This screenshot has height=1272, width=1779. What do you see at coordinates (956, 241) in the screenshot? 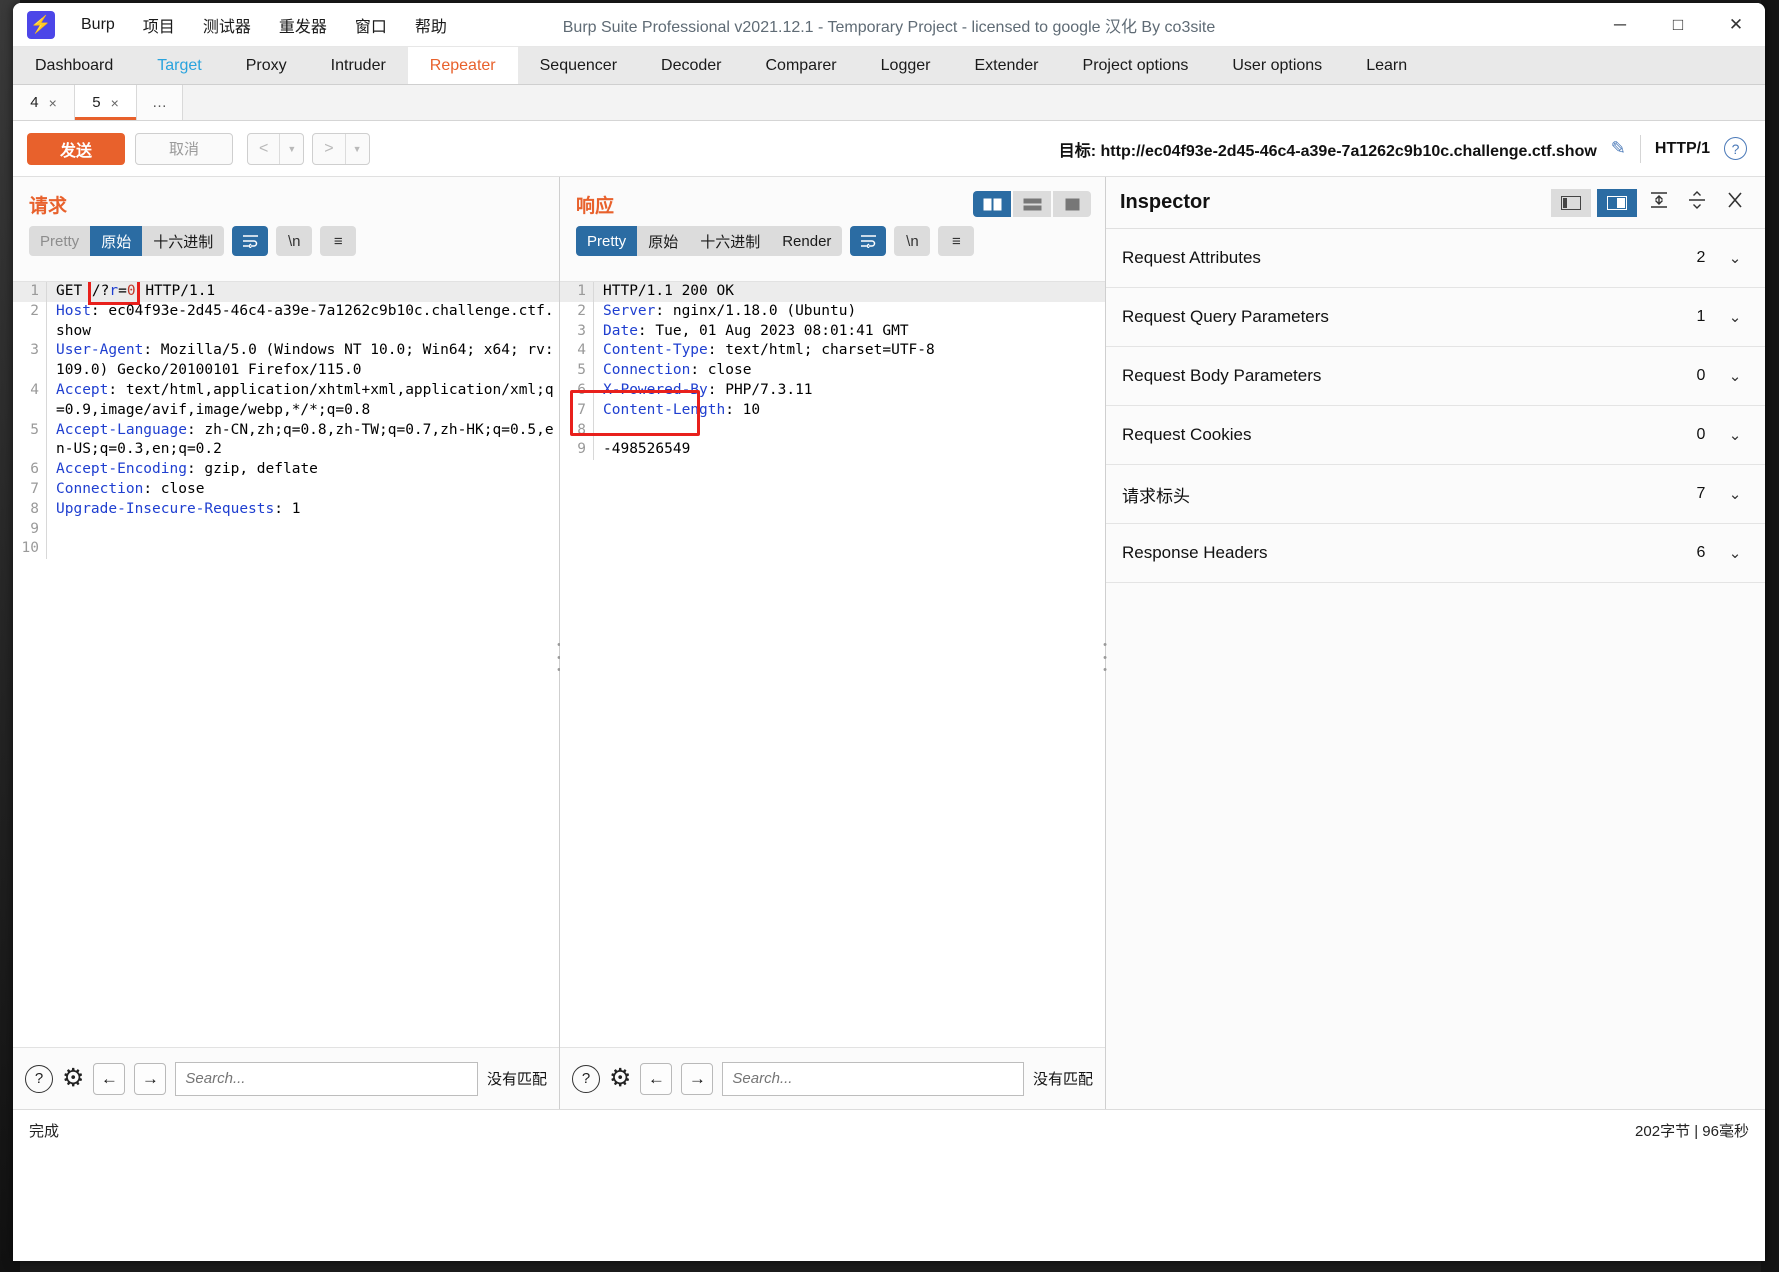
I see `response-menu-icon: ≡` at bounding box center [956, 241].